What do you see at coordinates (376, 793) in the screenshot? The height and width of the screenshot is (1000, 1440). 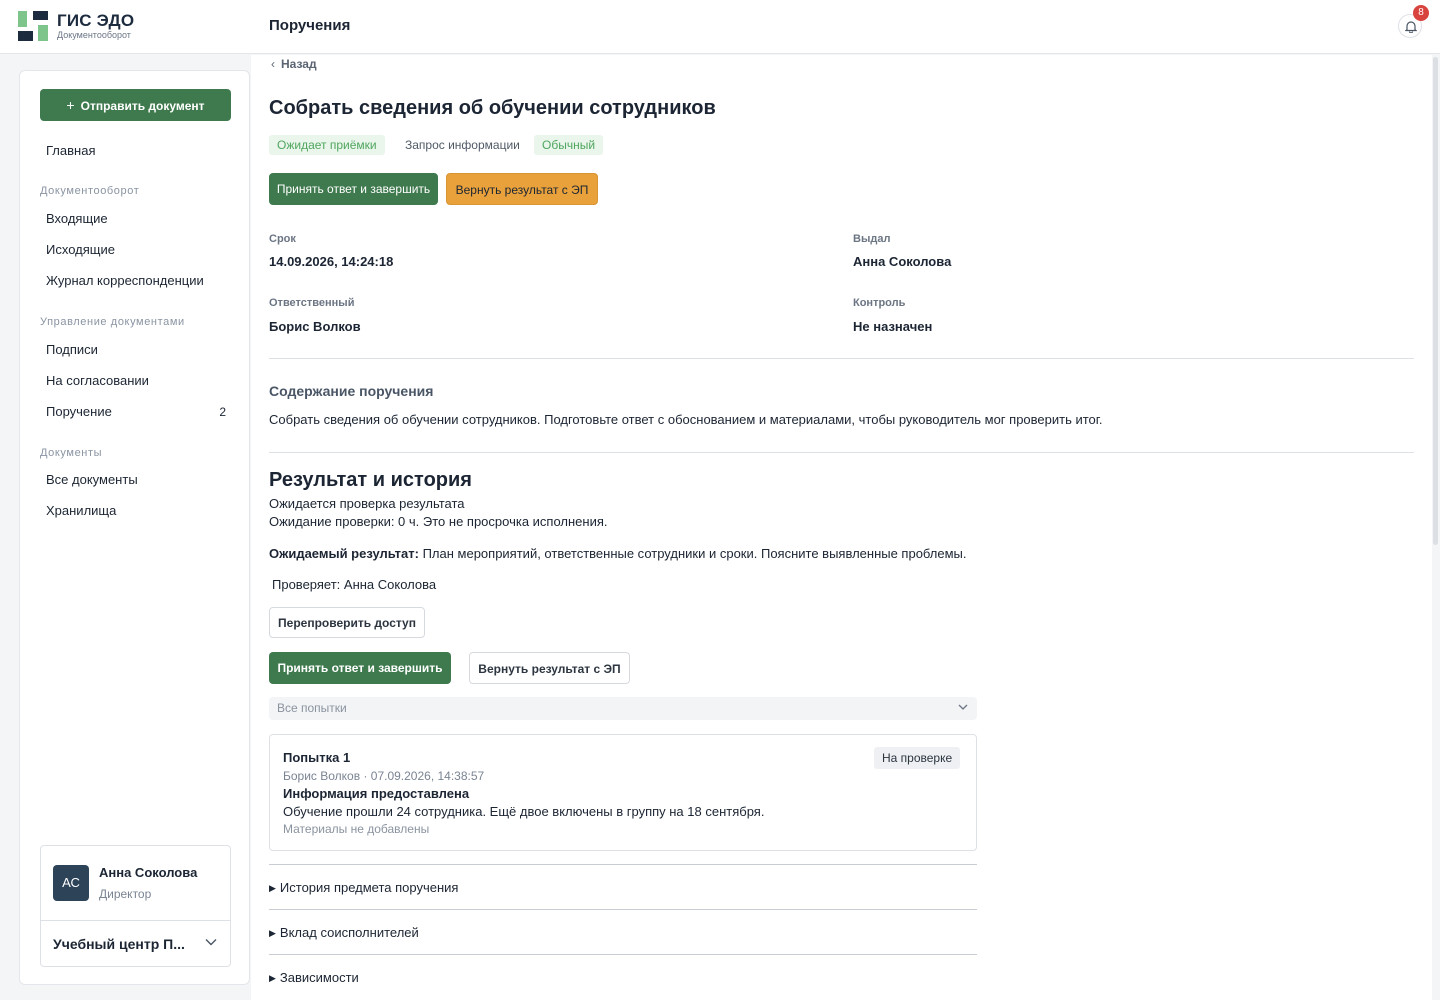 I see `attempt-heading: Информация предоставлена` at bounding box center [376, 793].